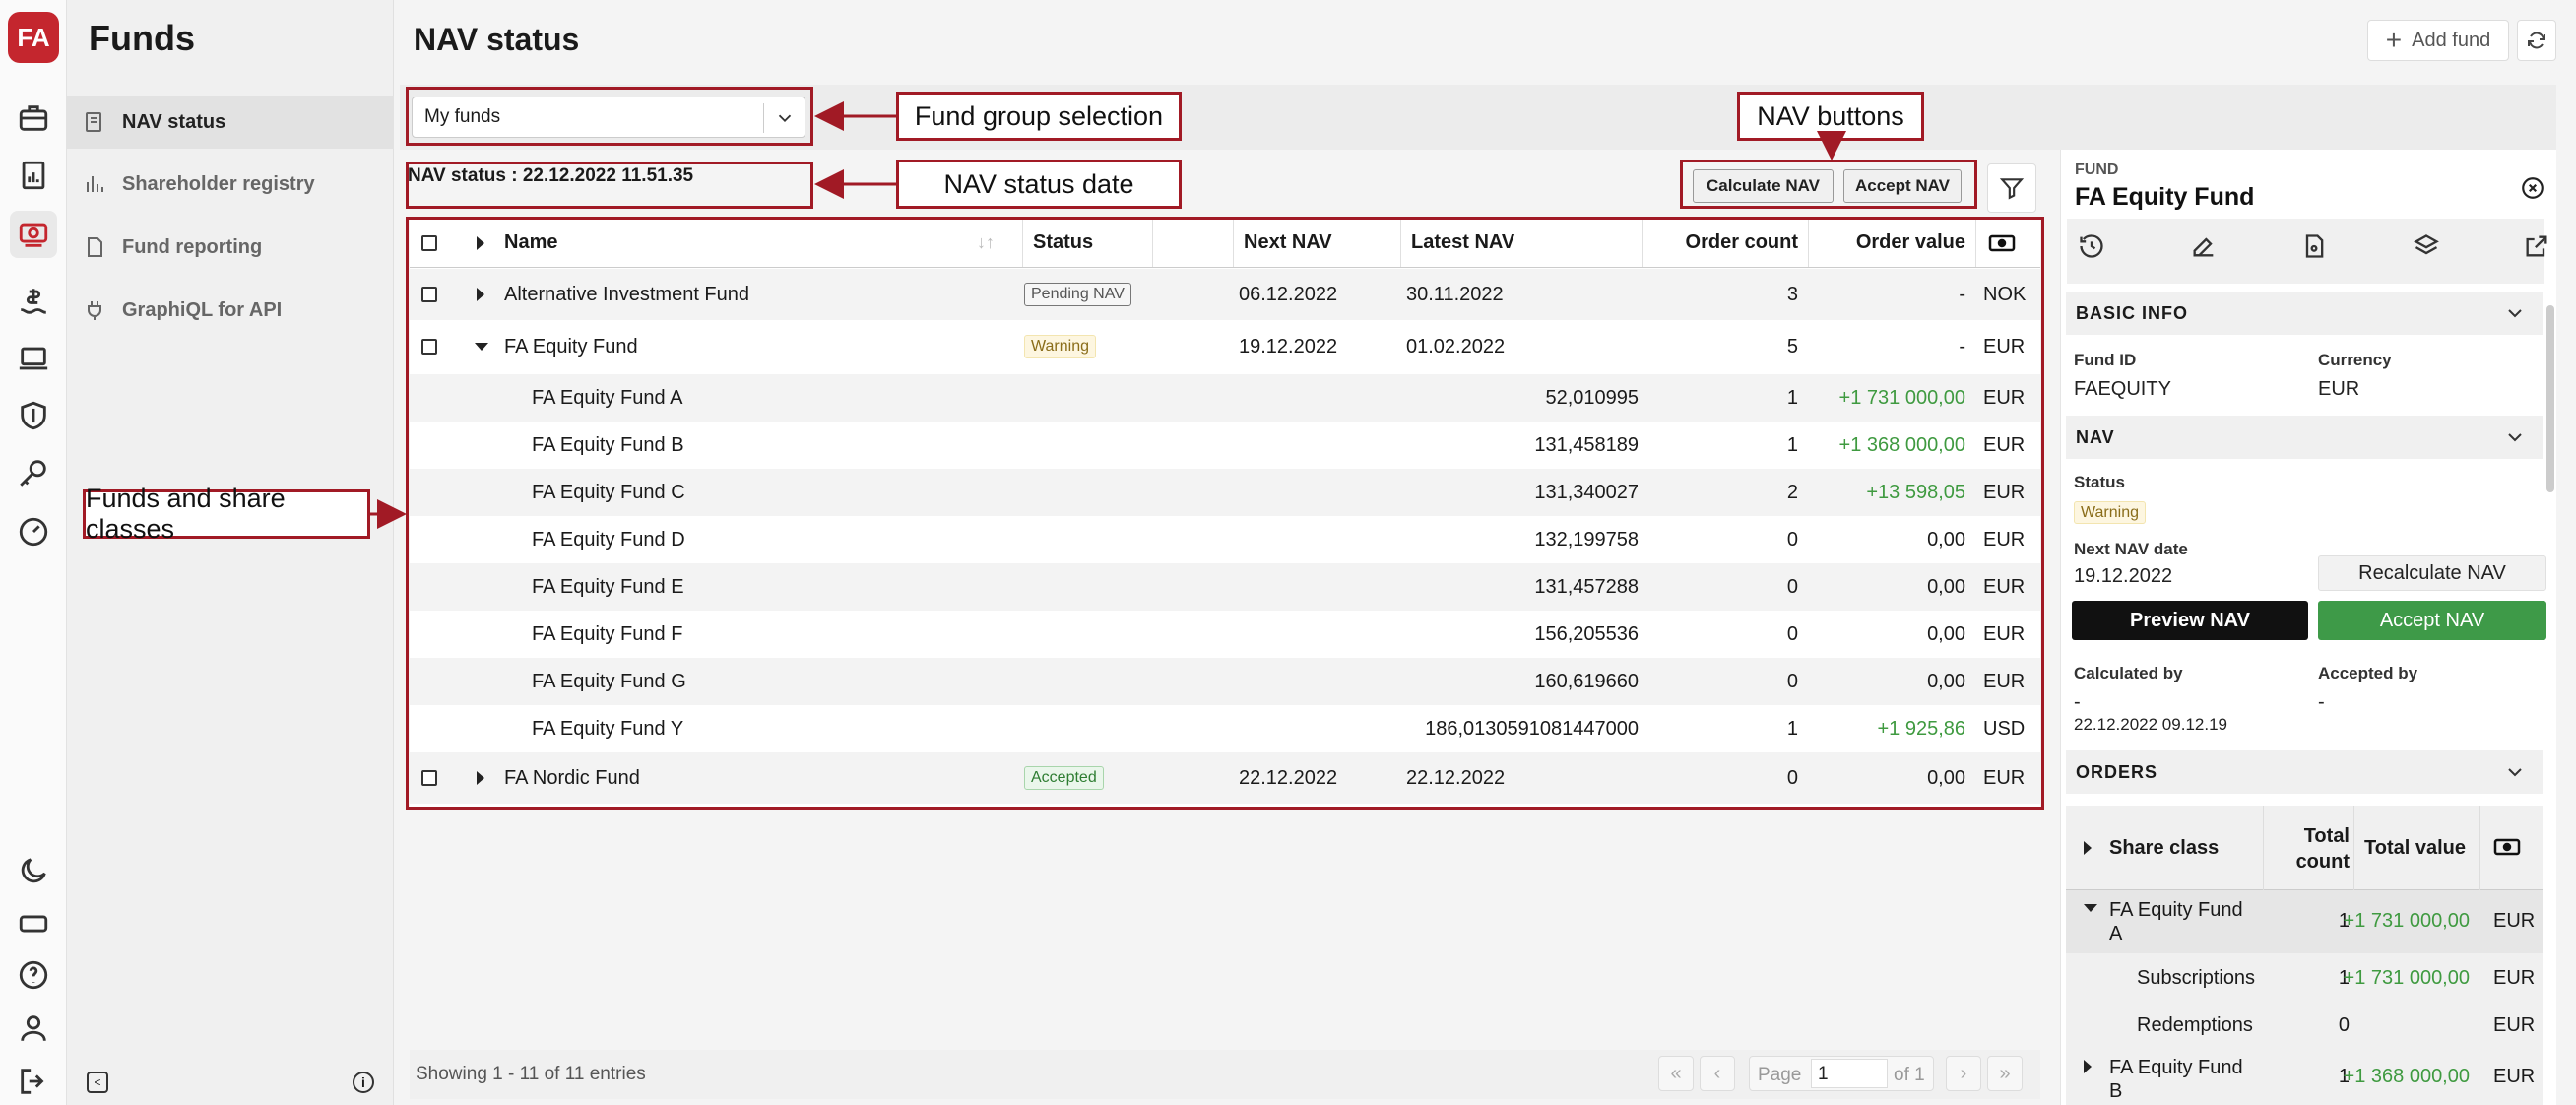  What do you see at coordinates (192, 246) in the screenshot?
I see `sidebar-item-label: Fund reporting` at bounding box center [192, 246].